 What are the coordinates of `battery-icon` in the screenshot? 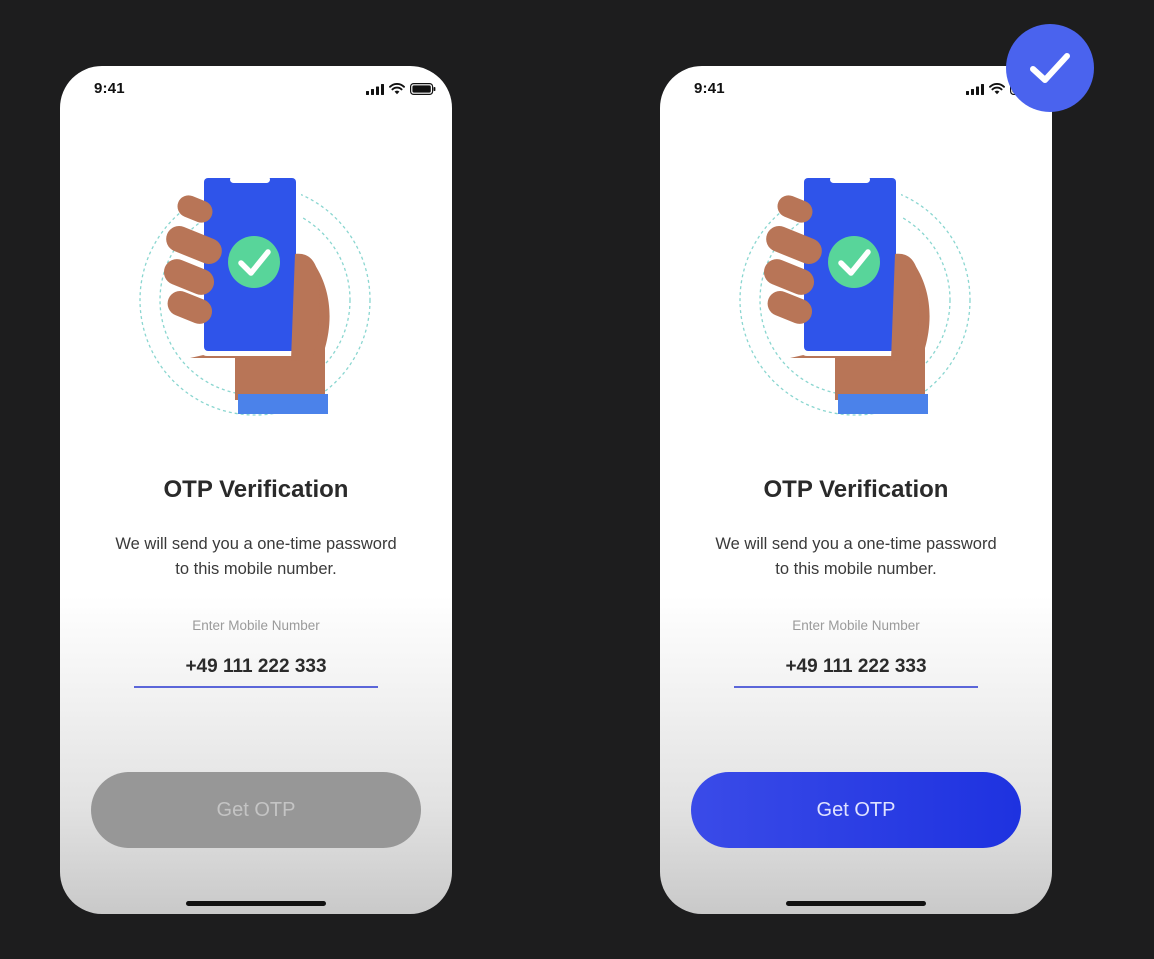 It's located at (423, 89).